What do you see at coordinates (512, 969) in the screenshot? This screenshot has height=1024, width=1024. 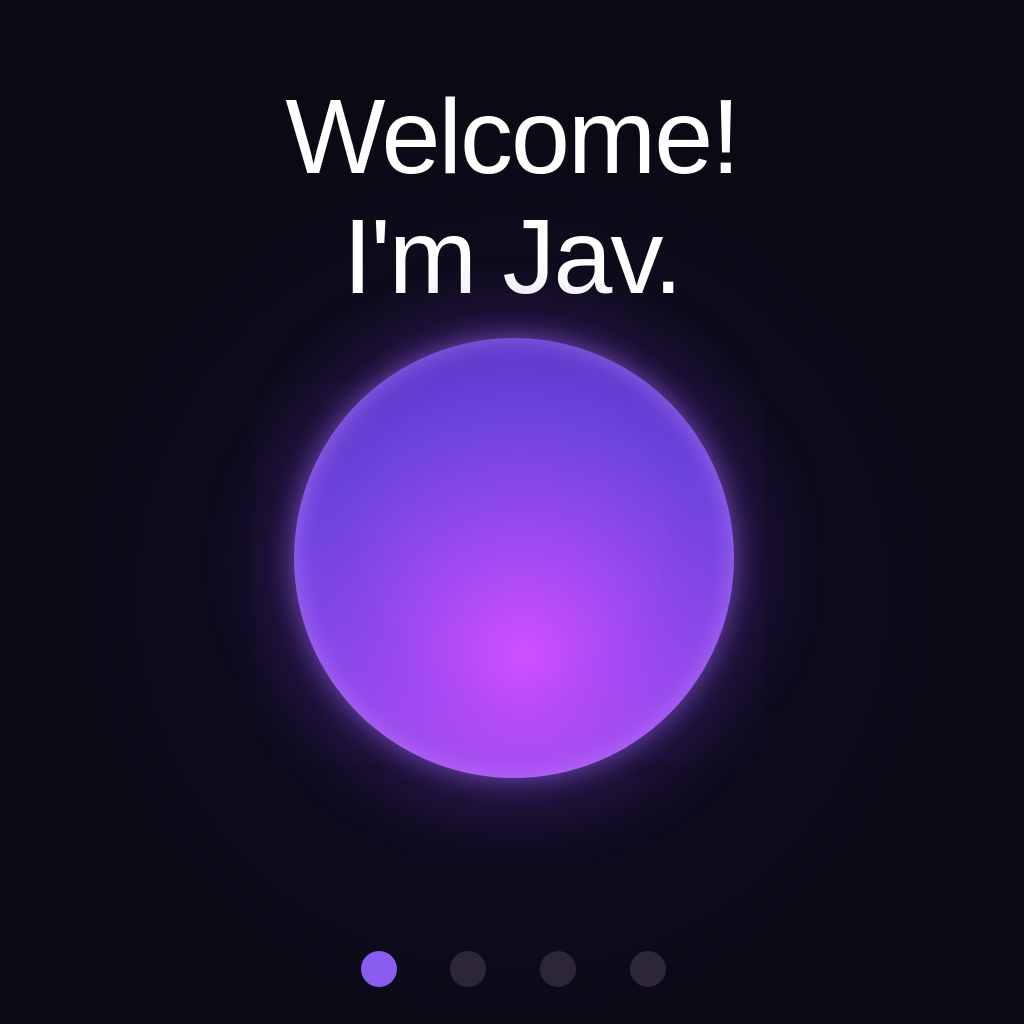 I see `page-indicator` at bounding box center [512, 969].